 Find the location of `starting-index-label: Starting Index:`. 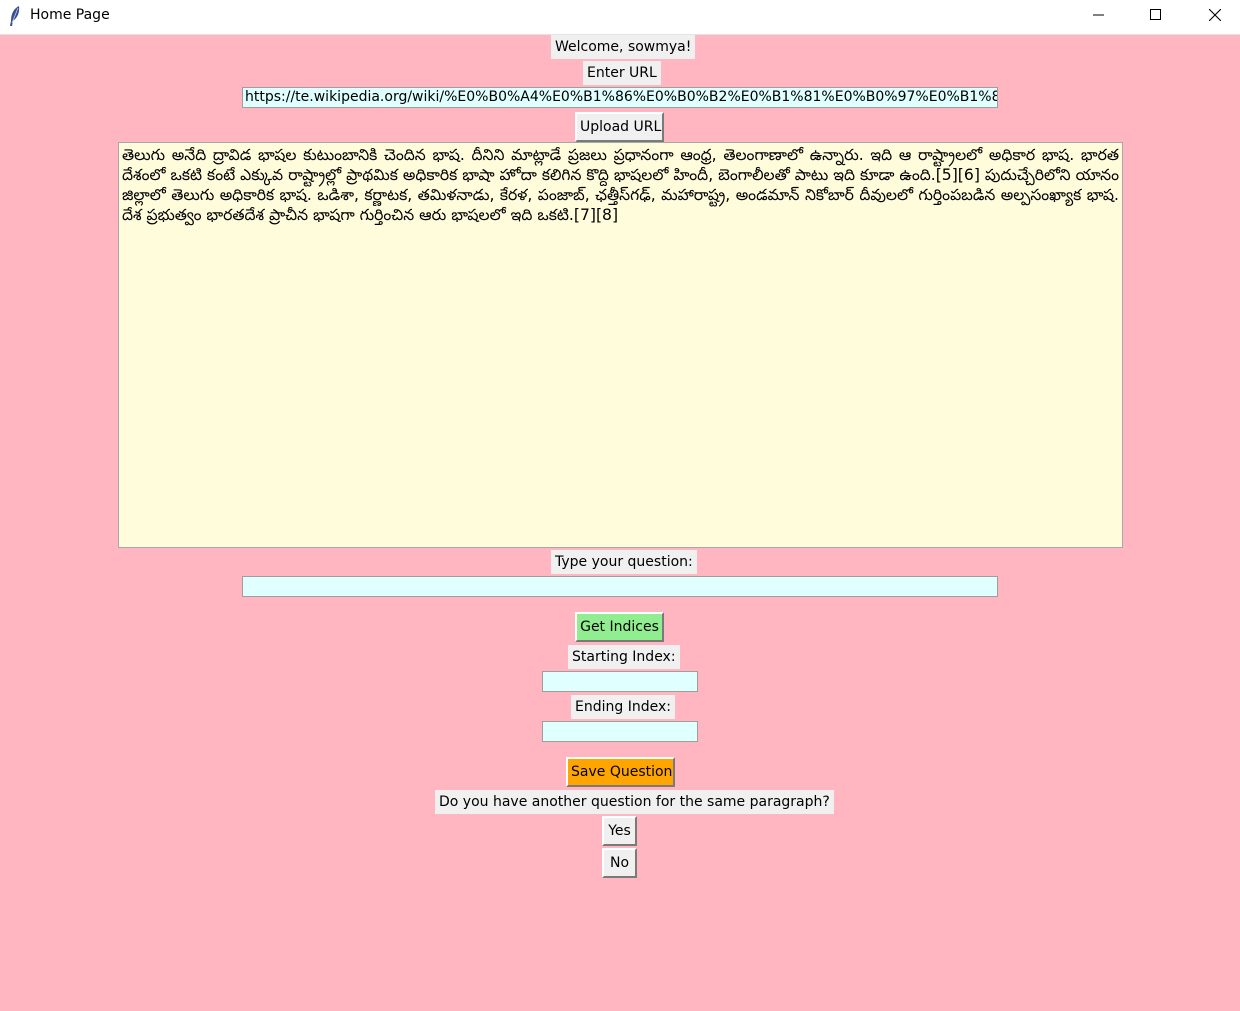

starting-index-label: Starting Index: is located at coordinates (624, 657).